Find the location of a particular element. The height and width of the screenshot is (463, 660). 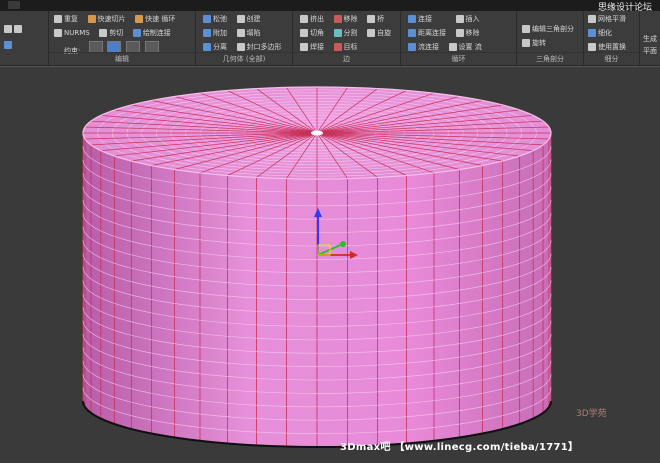

slice-icon is located at coordinates (91, 19).